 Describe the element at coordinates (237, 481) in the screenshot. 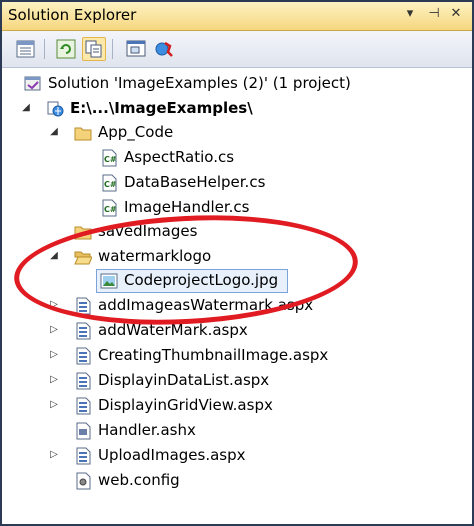

I see `tree-row: web.config` at that location.